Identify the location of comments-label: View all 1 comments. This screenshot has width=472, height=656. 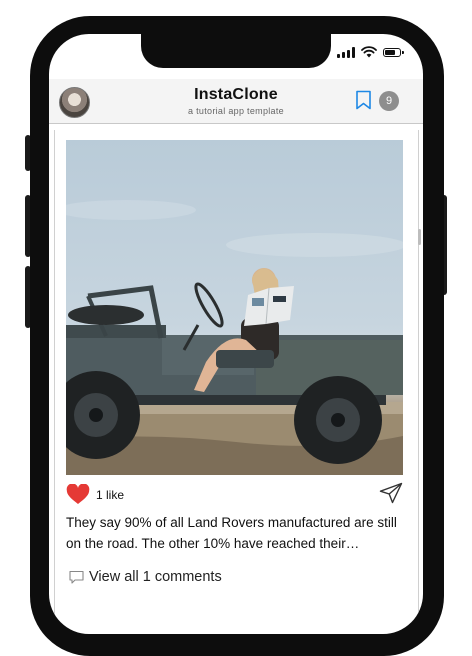
(155, 577).